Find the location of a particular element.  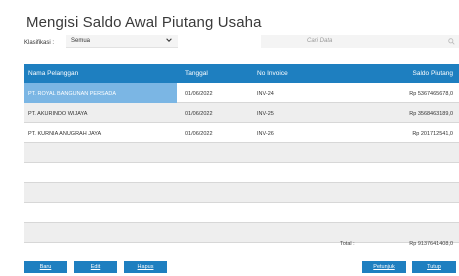

header-nama-pelanggan: Nama Pelanggan is located at coordinates (53, 73).